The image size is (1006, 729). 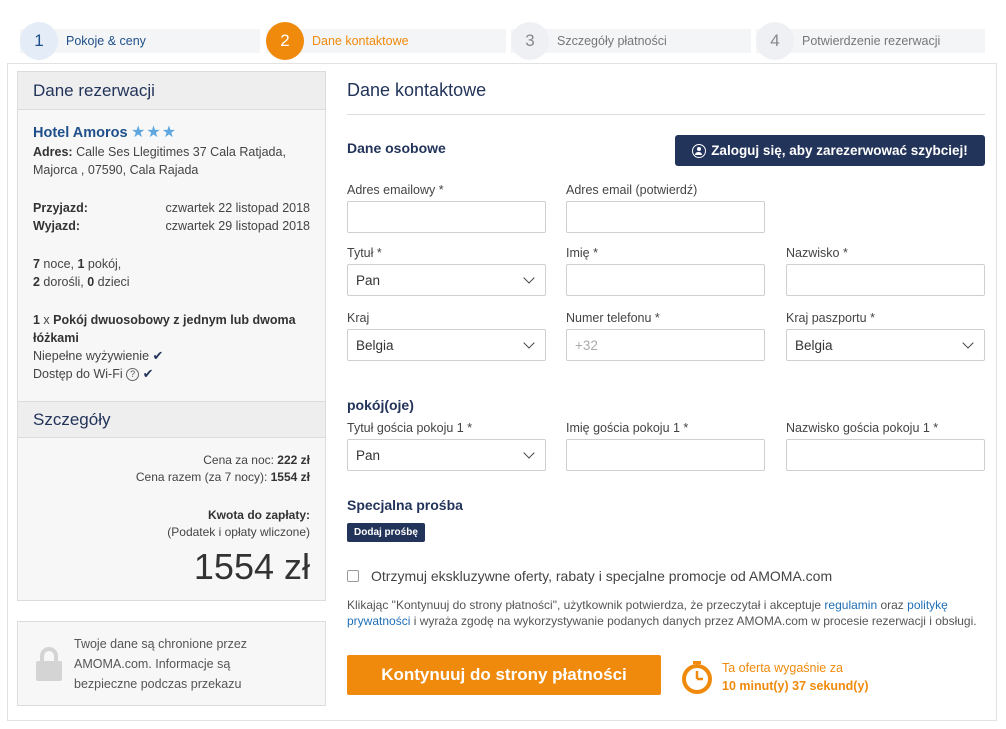 I want to click on amount-due-label: Kwota do zapłaty:, so click(x=258, y=515).